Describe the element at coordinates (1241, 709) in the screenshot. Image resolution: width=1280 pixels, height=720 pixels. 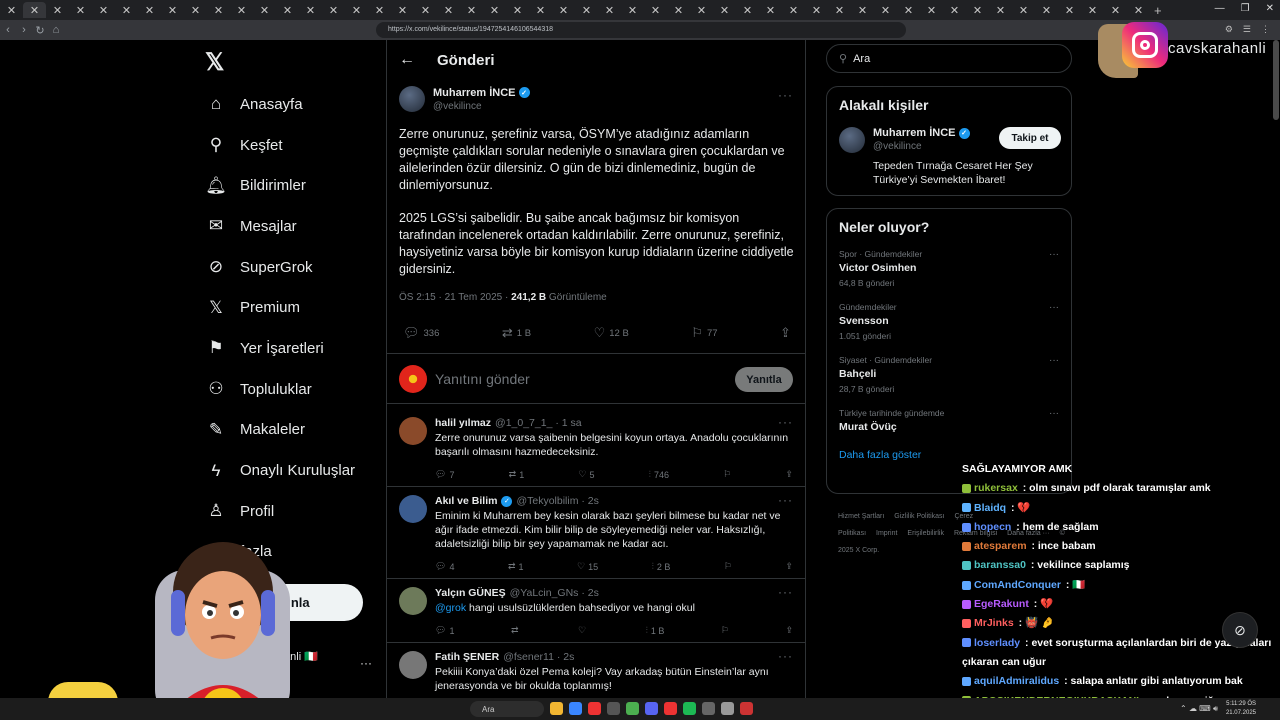
I see `taskbar-clock: 5:11:29 ÖS 21.07.2025` at that location.